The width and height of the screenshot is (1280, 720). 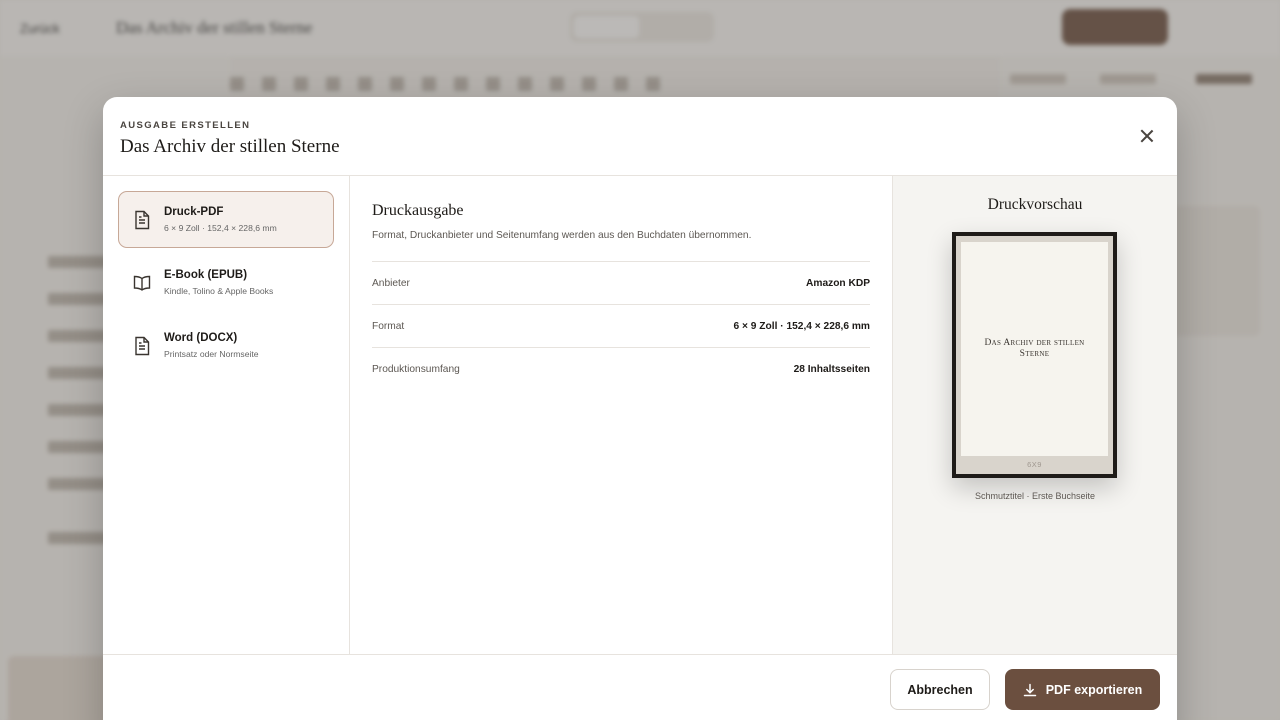 What do you see at coordinates (801, 326) in the screenshot?
I see `detail-value: 6 × 9 Zoll · 152,4 × 228,6 mm` at bounding box center [801, 326].